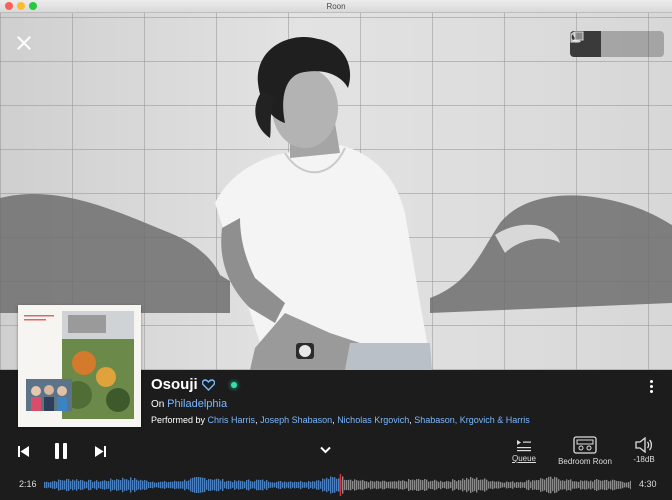  Describe the element at coordinates (23, 451) in the screenshot. I see `previous-icon` at that location.